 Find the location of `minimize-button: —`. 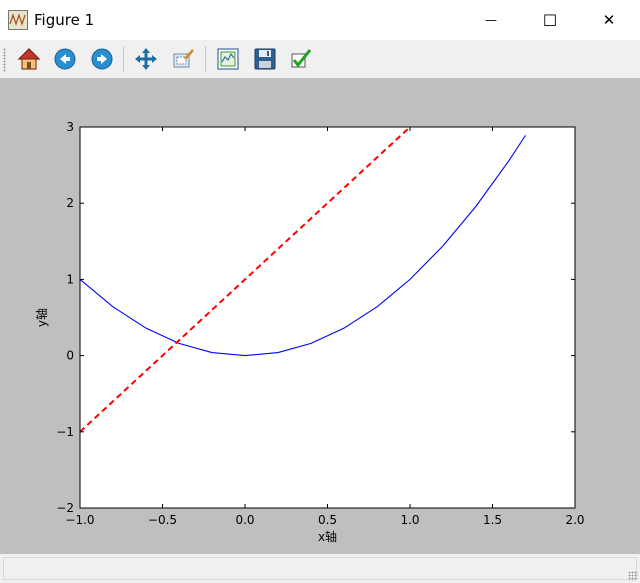

minimize-button: — is located at coordinates (491, 20).